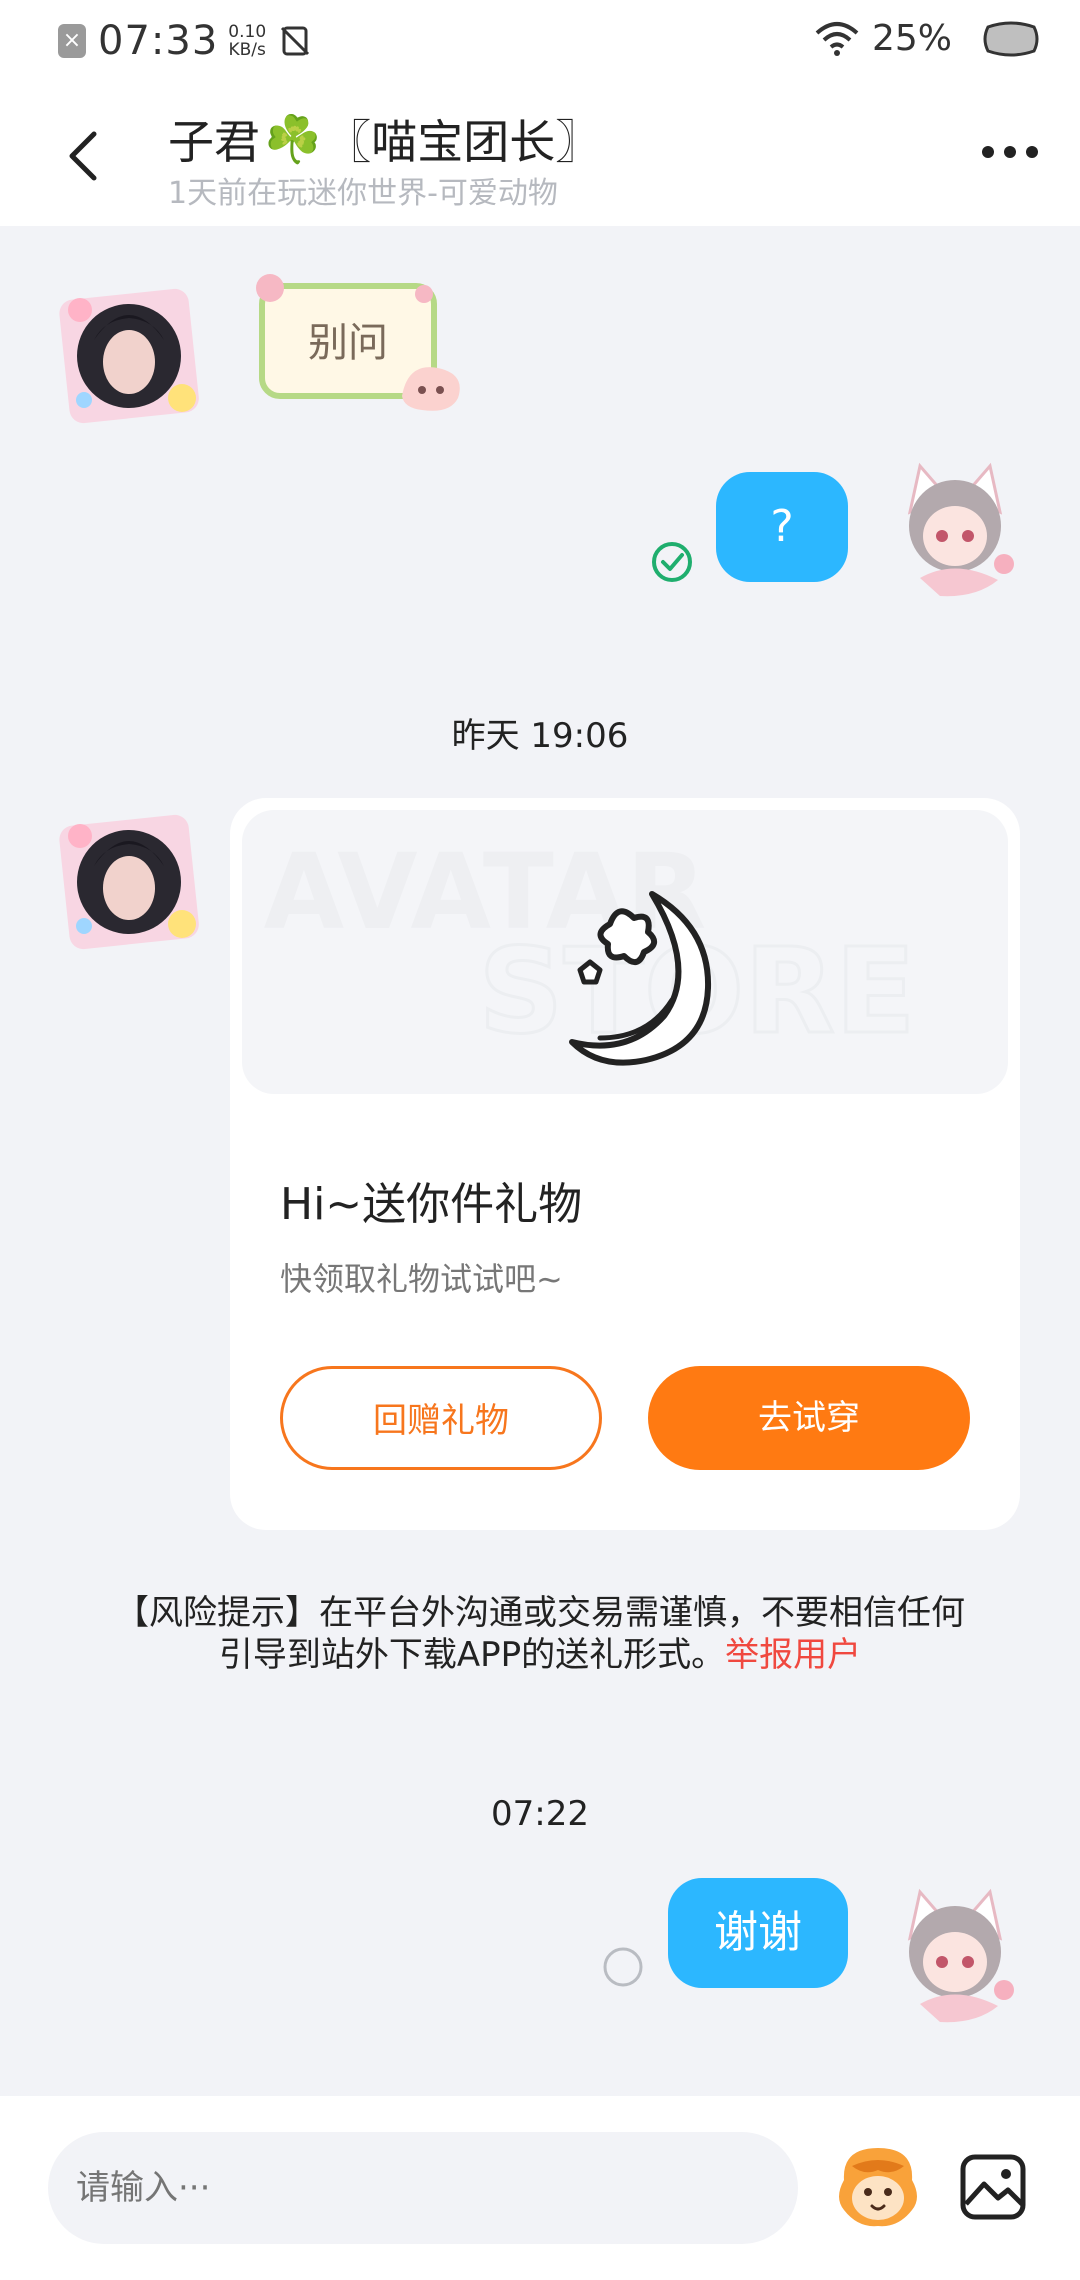 This screenshot has height=2280, width=1080. I want to click on status-left: × 07:33 0.10 KB/s, so click(185, 41).